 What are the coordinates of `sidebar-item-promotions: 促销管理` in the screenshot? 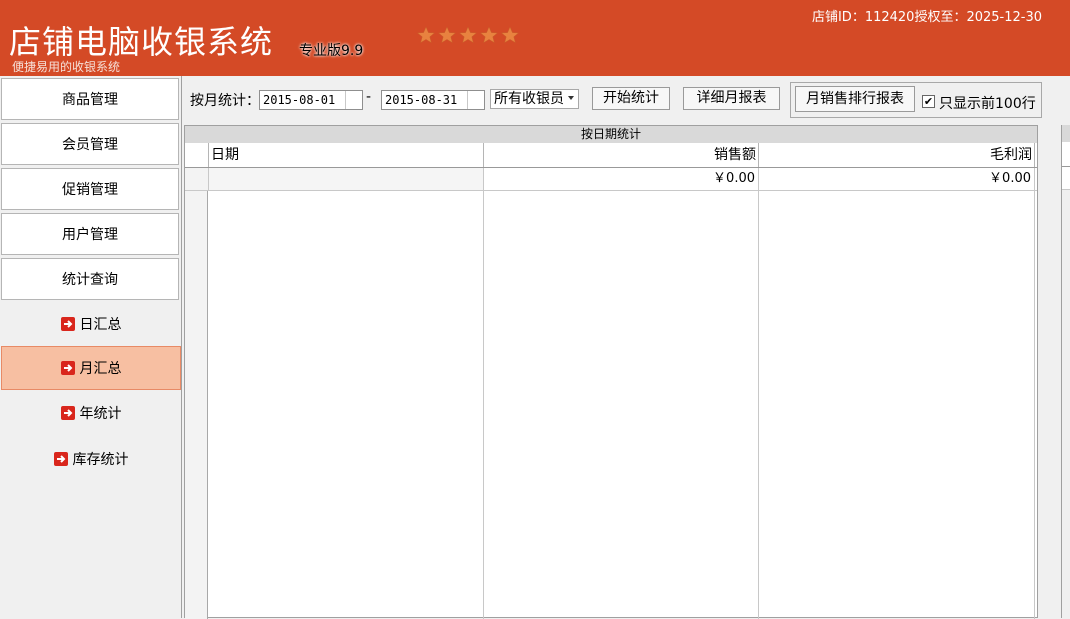 It's located at (90, 189).